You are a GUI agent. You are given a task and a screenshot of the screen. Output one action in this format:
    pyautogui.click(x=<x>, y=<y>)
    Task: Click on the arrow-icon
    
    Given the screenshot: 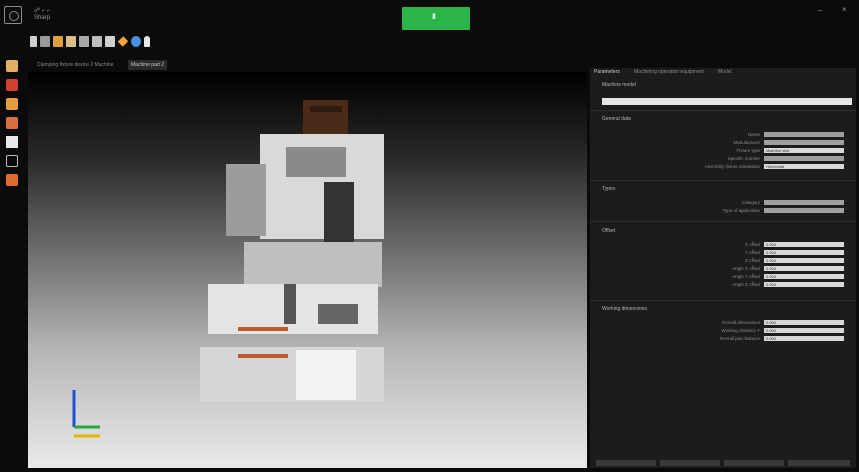 What is the action you would take?
    pyautogui.click(x=12, y=104)
    